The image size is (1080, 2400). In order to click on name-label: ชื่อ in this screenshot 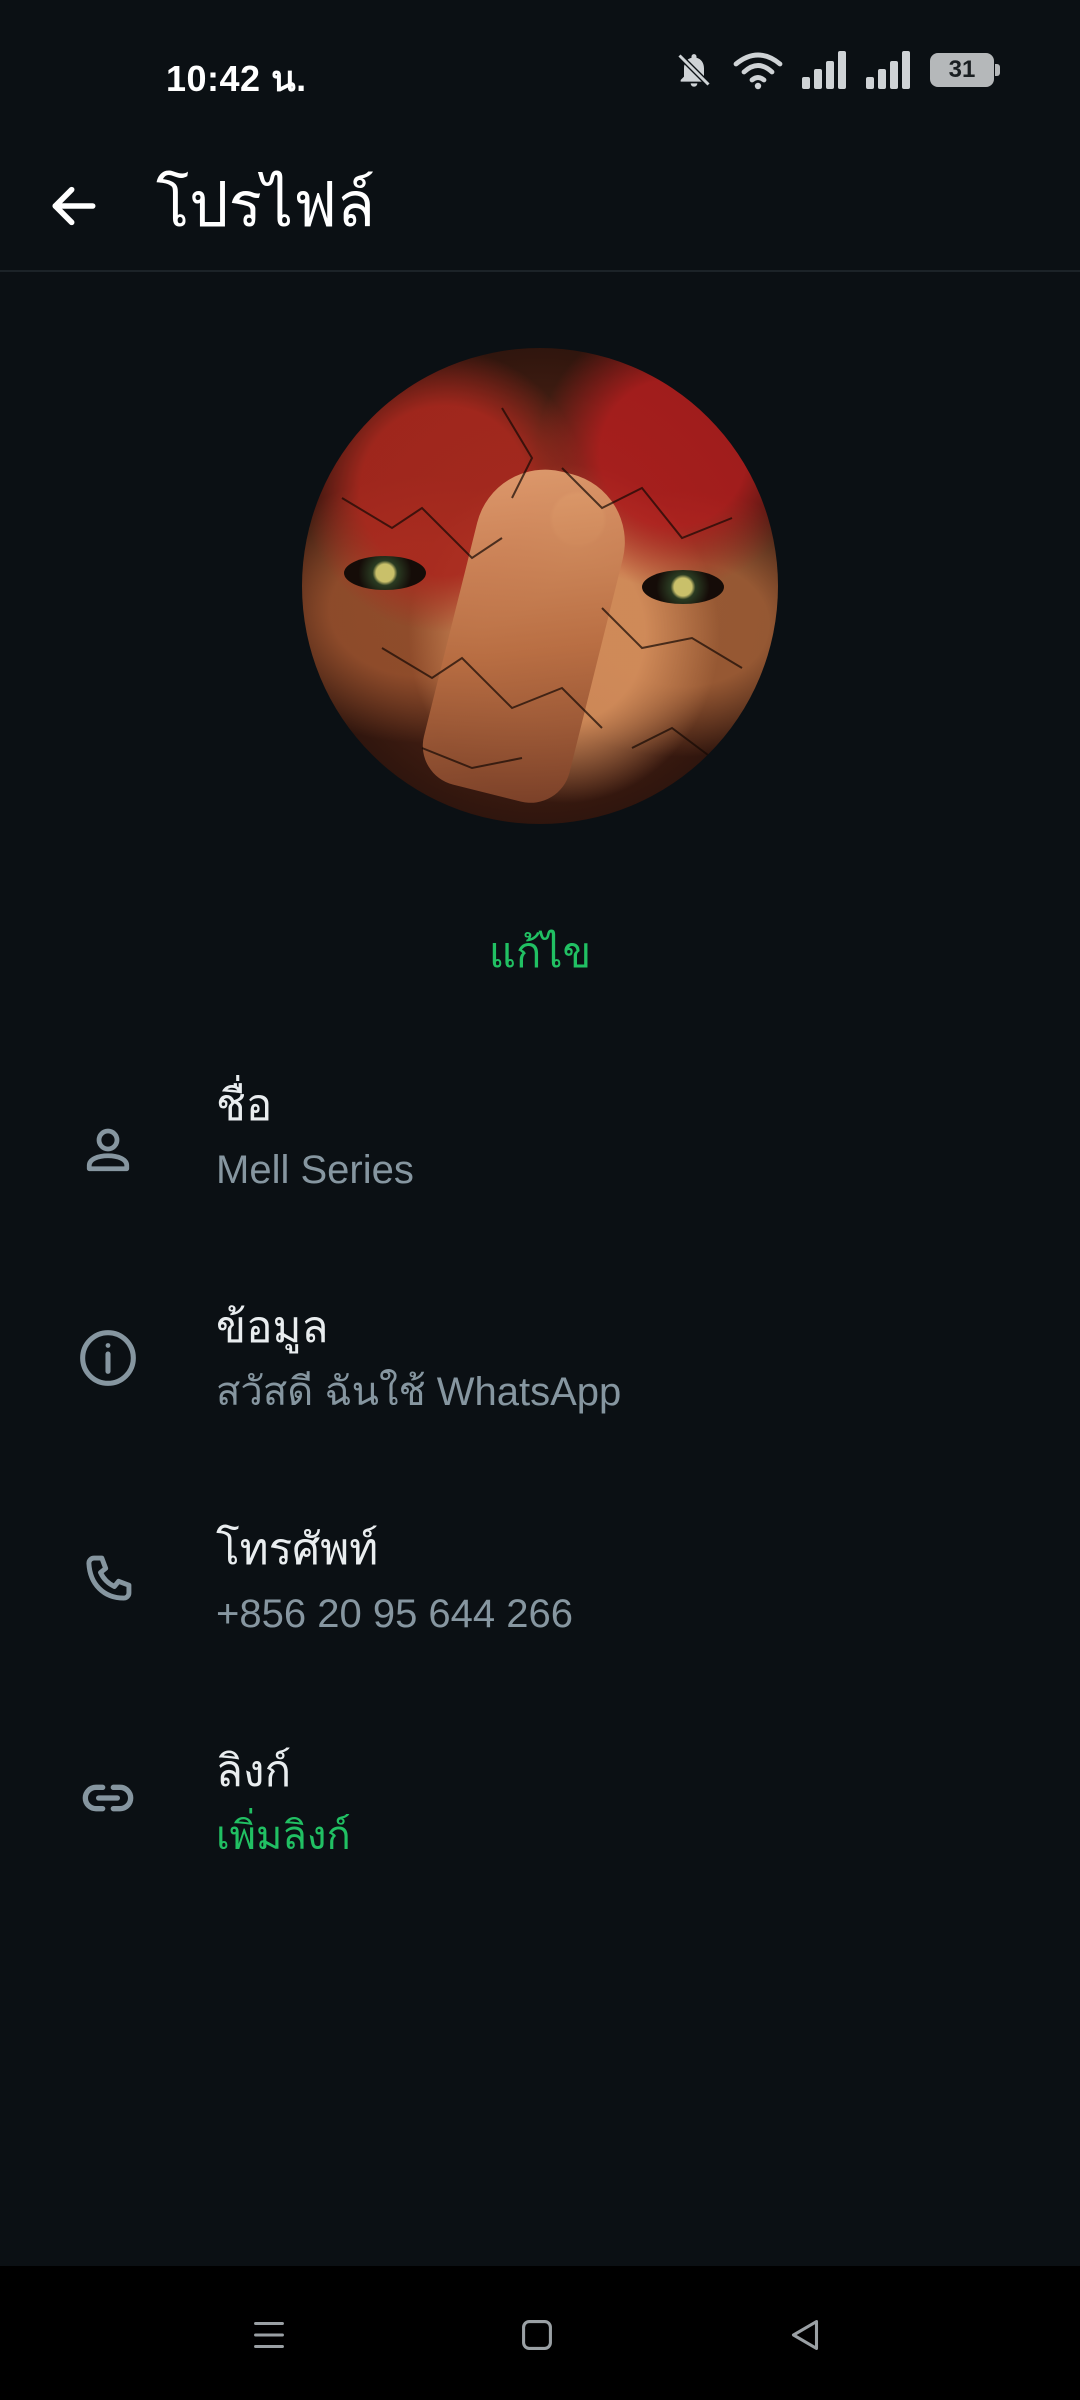, I will do `click(244, 1105)`.